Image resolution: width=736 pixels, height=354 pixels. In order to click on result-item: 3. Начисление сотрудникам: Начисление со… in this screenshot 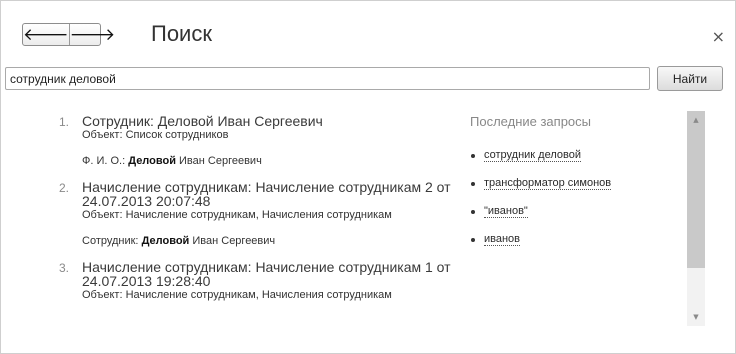, I will do `click(251, 280)`.